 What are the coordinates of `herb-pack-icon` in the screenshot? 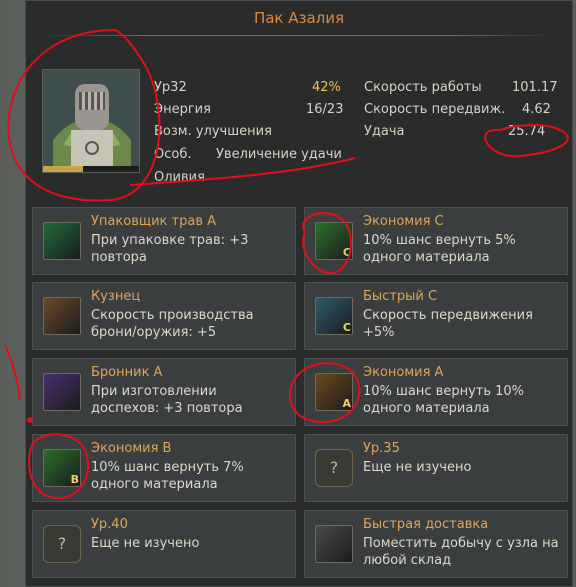 It's located at (62, 241).